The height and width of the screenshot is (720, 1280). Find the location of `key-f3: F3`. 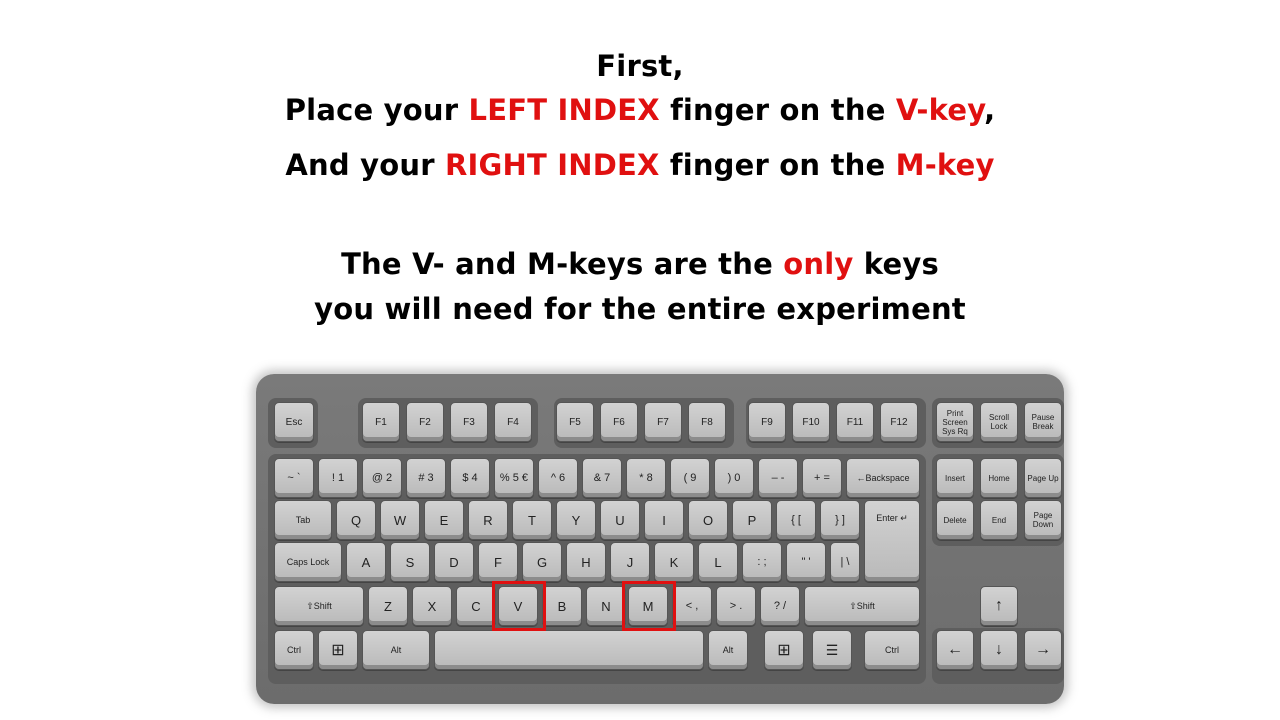

key-f3: F3 is located at coordinates (469, 422).